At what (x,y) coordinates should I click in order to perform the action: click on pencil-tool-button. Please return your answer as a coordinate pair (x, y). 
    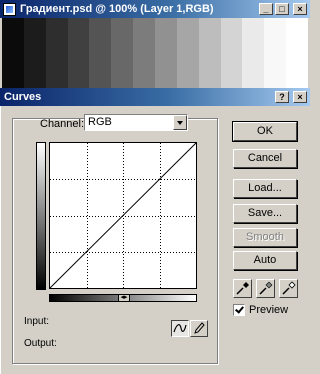
    Looking at the image, I should click on (199, 328).